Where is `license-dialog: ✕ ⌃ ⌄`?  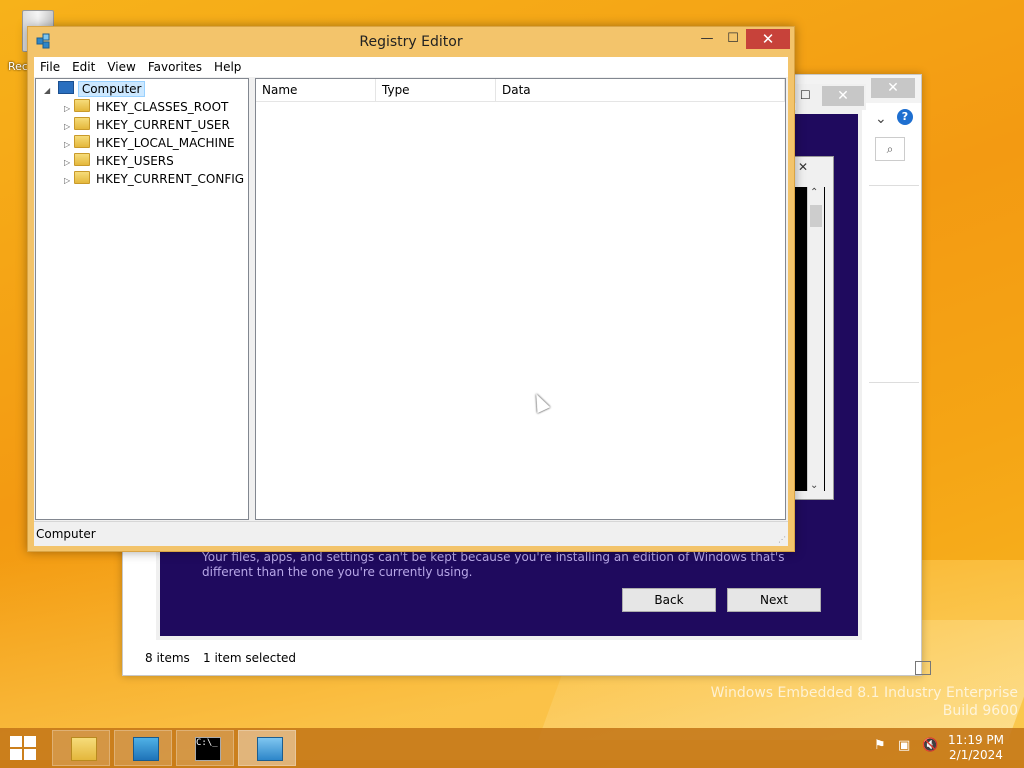 license-dialog: ✕ ⌃ ⌄ is located at coordinates (813, 328).